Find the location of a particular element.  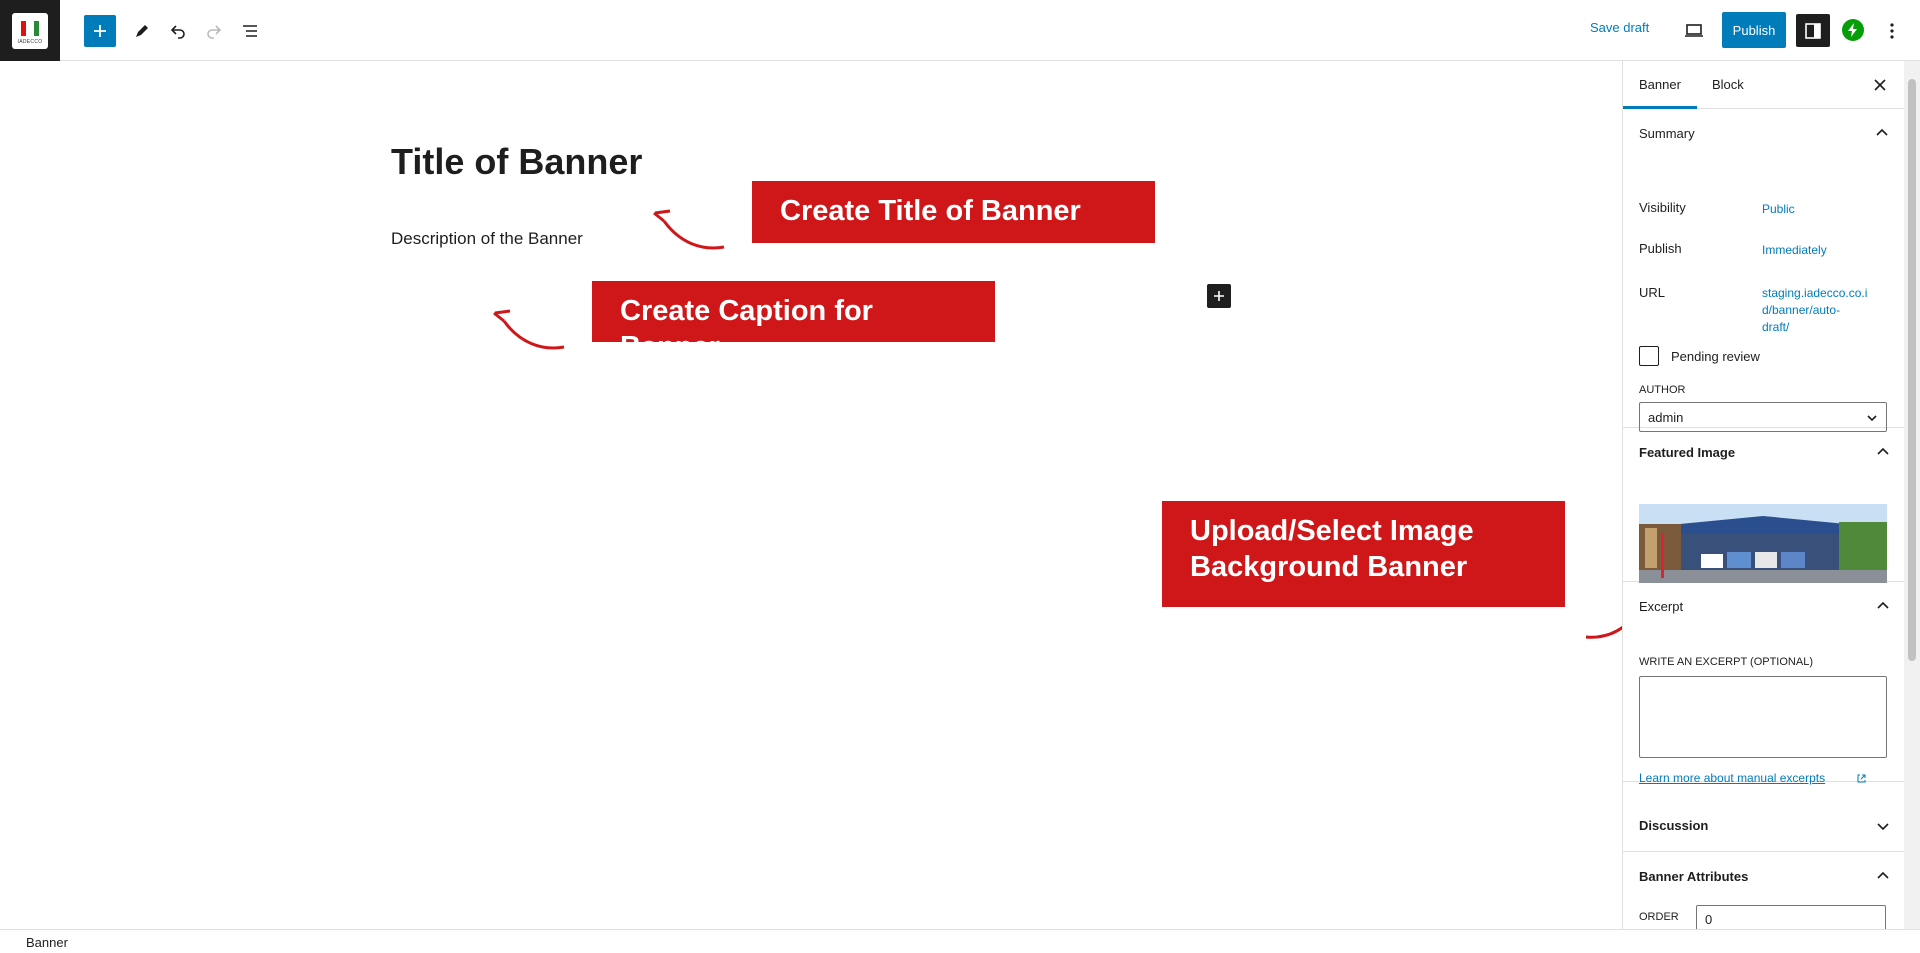

close-icon is located at coordinates (1880, 85).